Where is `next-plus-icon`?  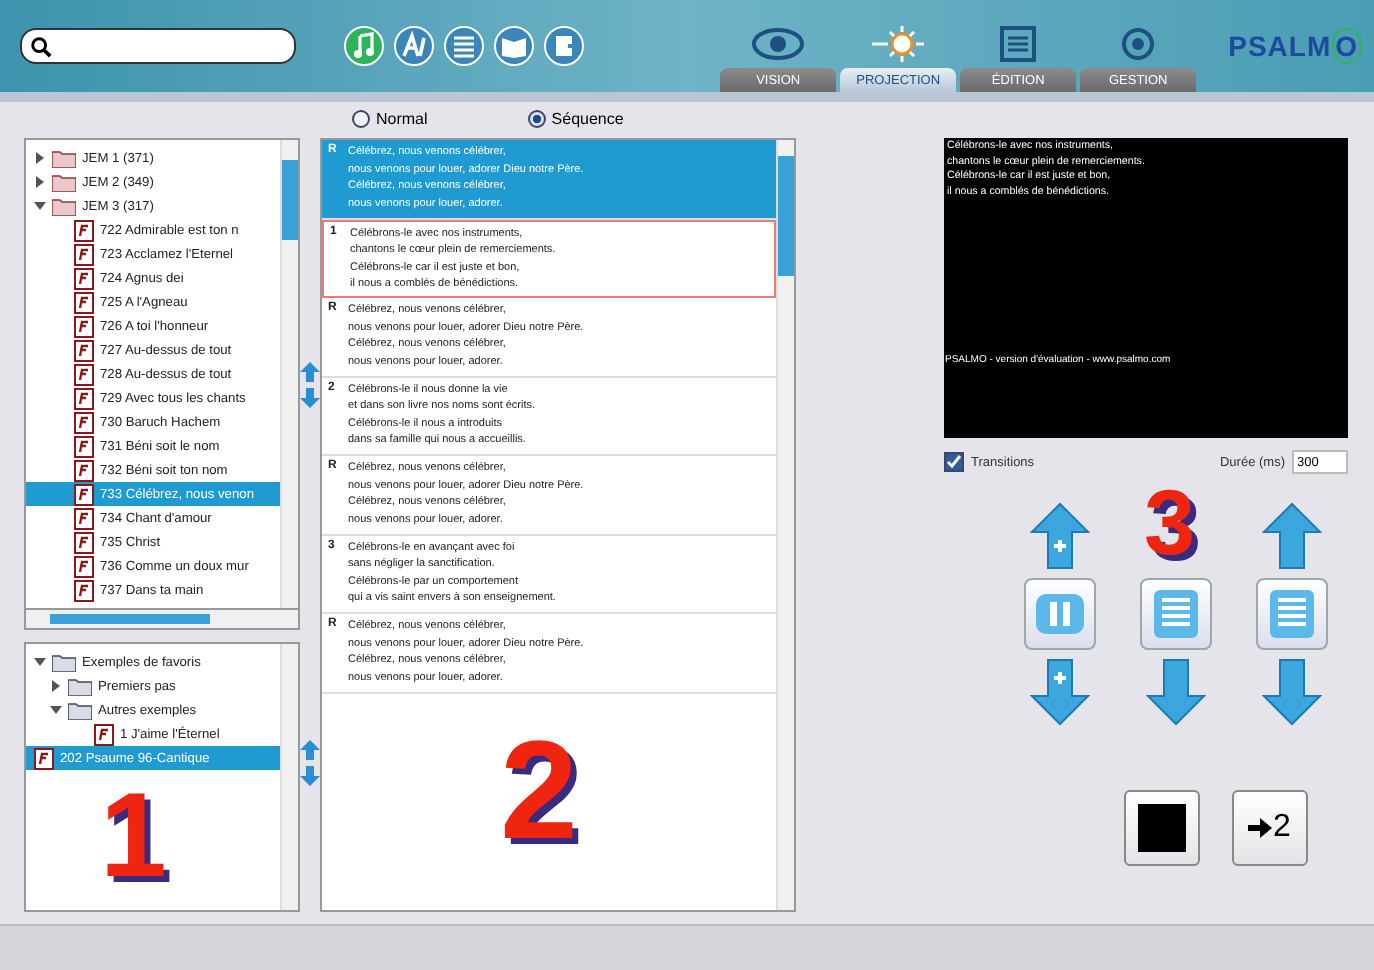
next-plus-icon is located at coordinates (1059, 692).